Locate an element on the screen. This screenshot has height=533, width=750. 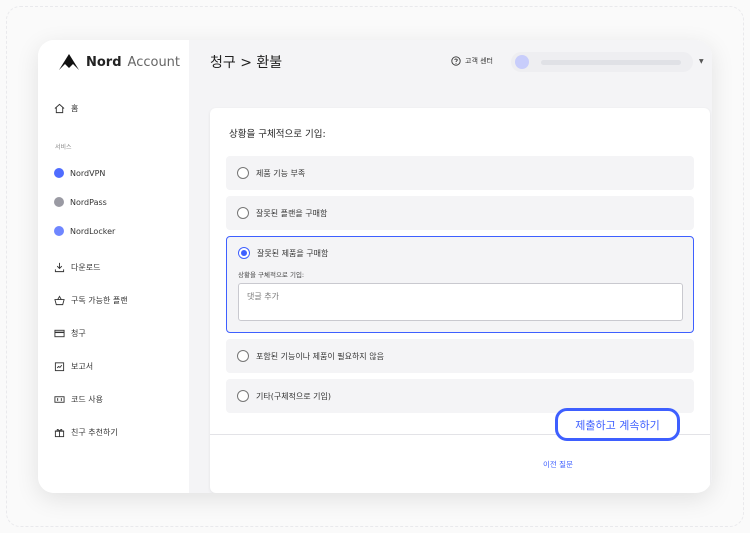
previous-question-link: 이전 질문 is located at coordinates (558, 464).